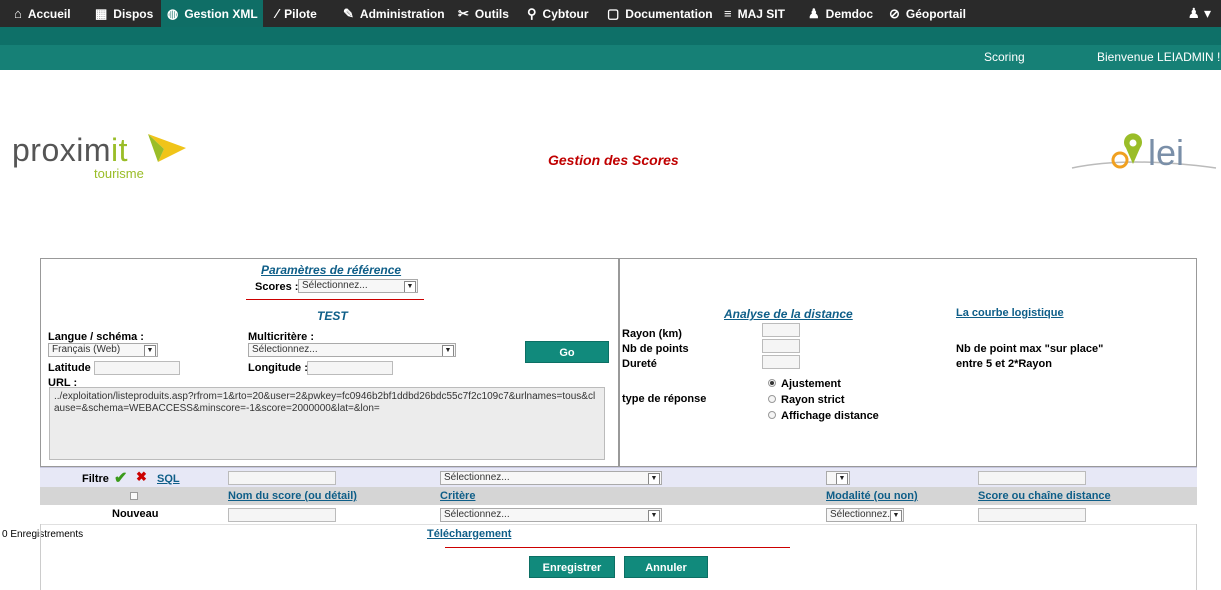  I want to click on proximit-logo: proximit tourisme, so click(99, 156).